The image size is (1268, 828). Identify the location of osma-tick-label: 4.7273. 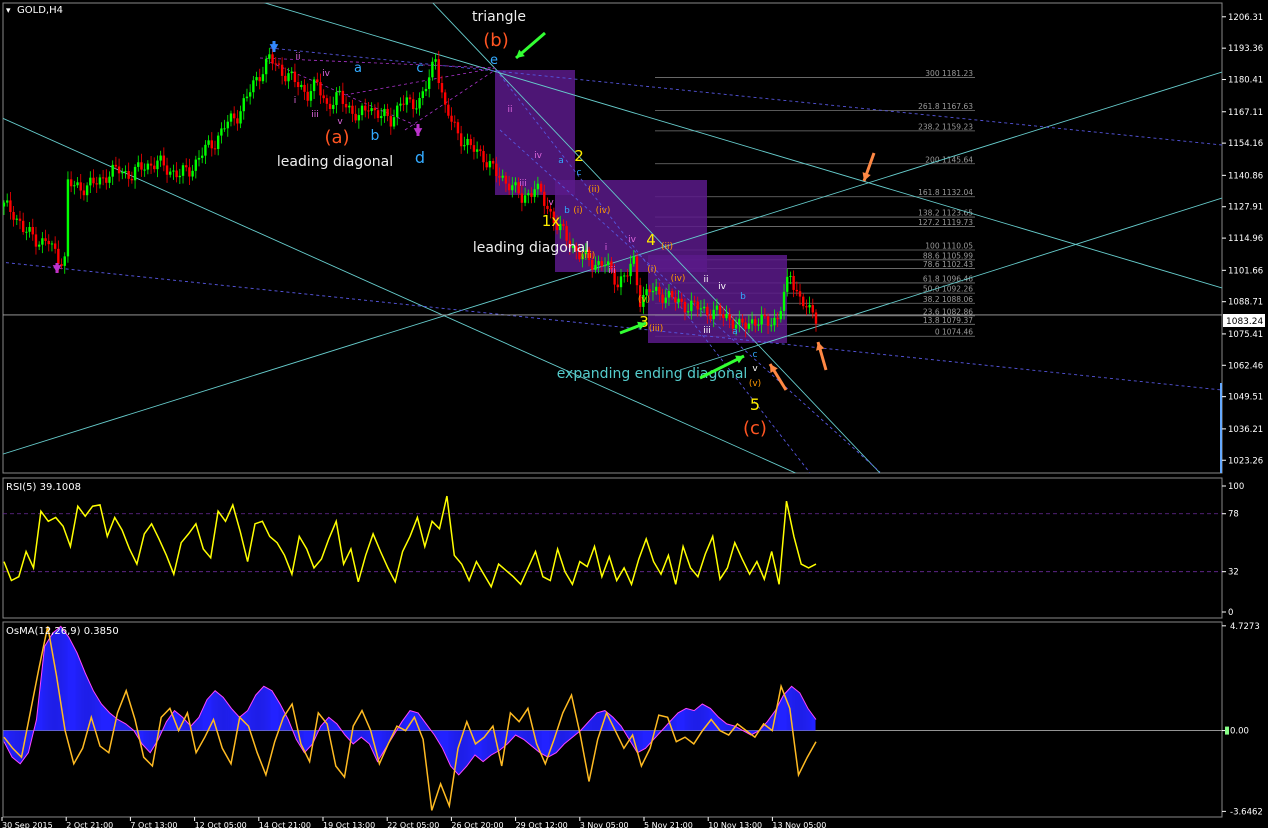
(1245, 627).